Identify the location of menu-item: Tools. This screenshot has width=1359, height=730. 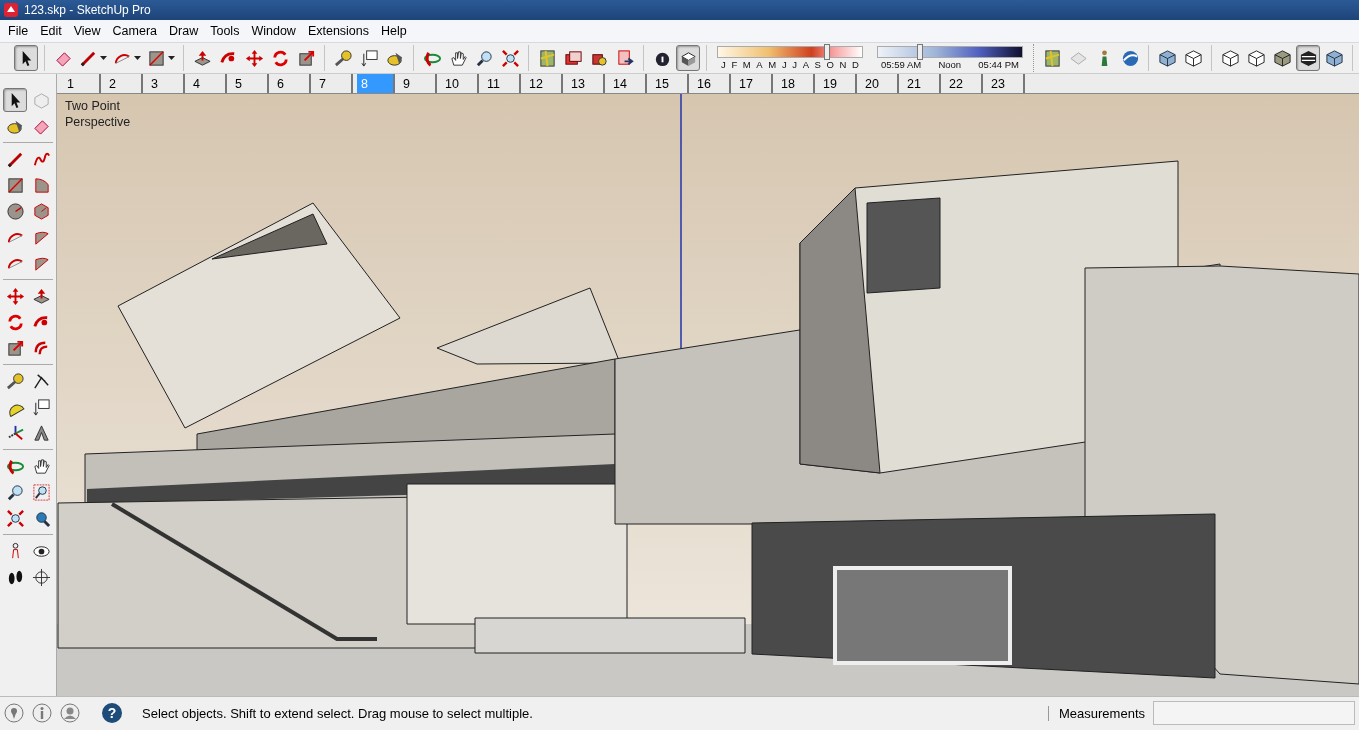
(227, 31).